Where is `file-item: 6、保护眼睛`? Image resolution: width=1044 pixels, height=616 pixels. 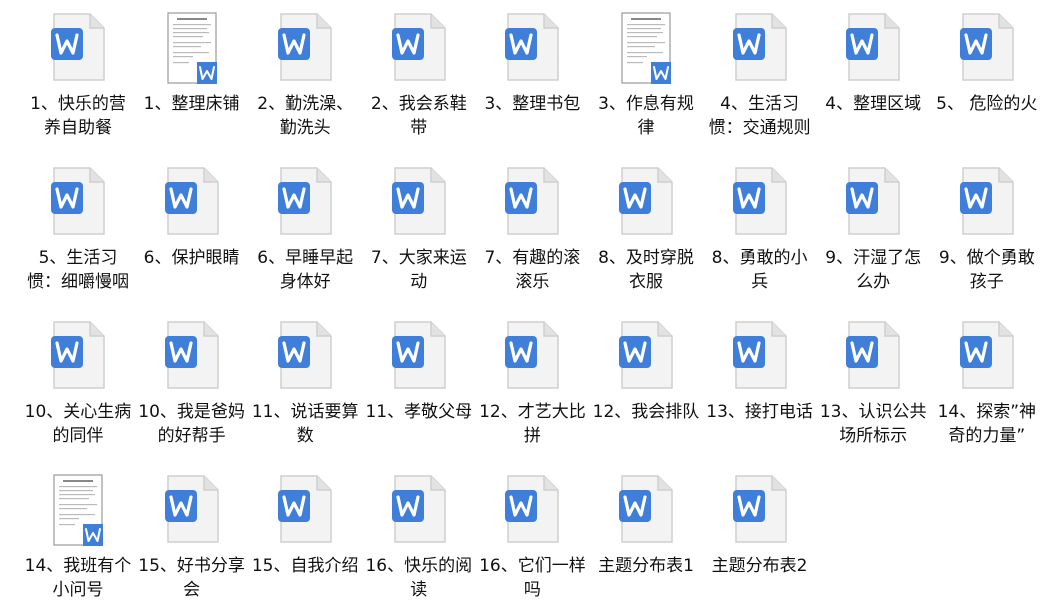 file-item: 6、保护眼睛 is located at coordinates (192, 233).